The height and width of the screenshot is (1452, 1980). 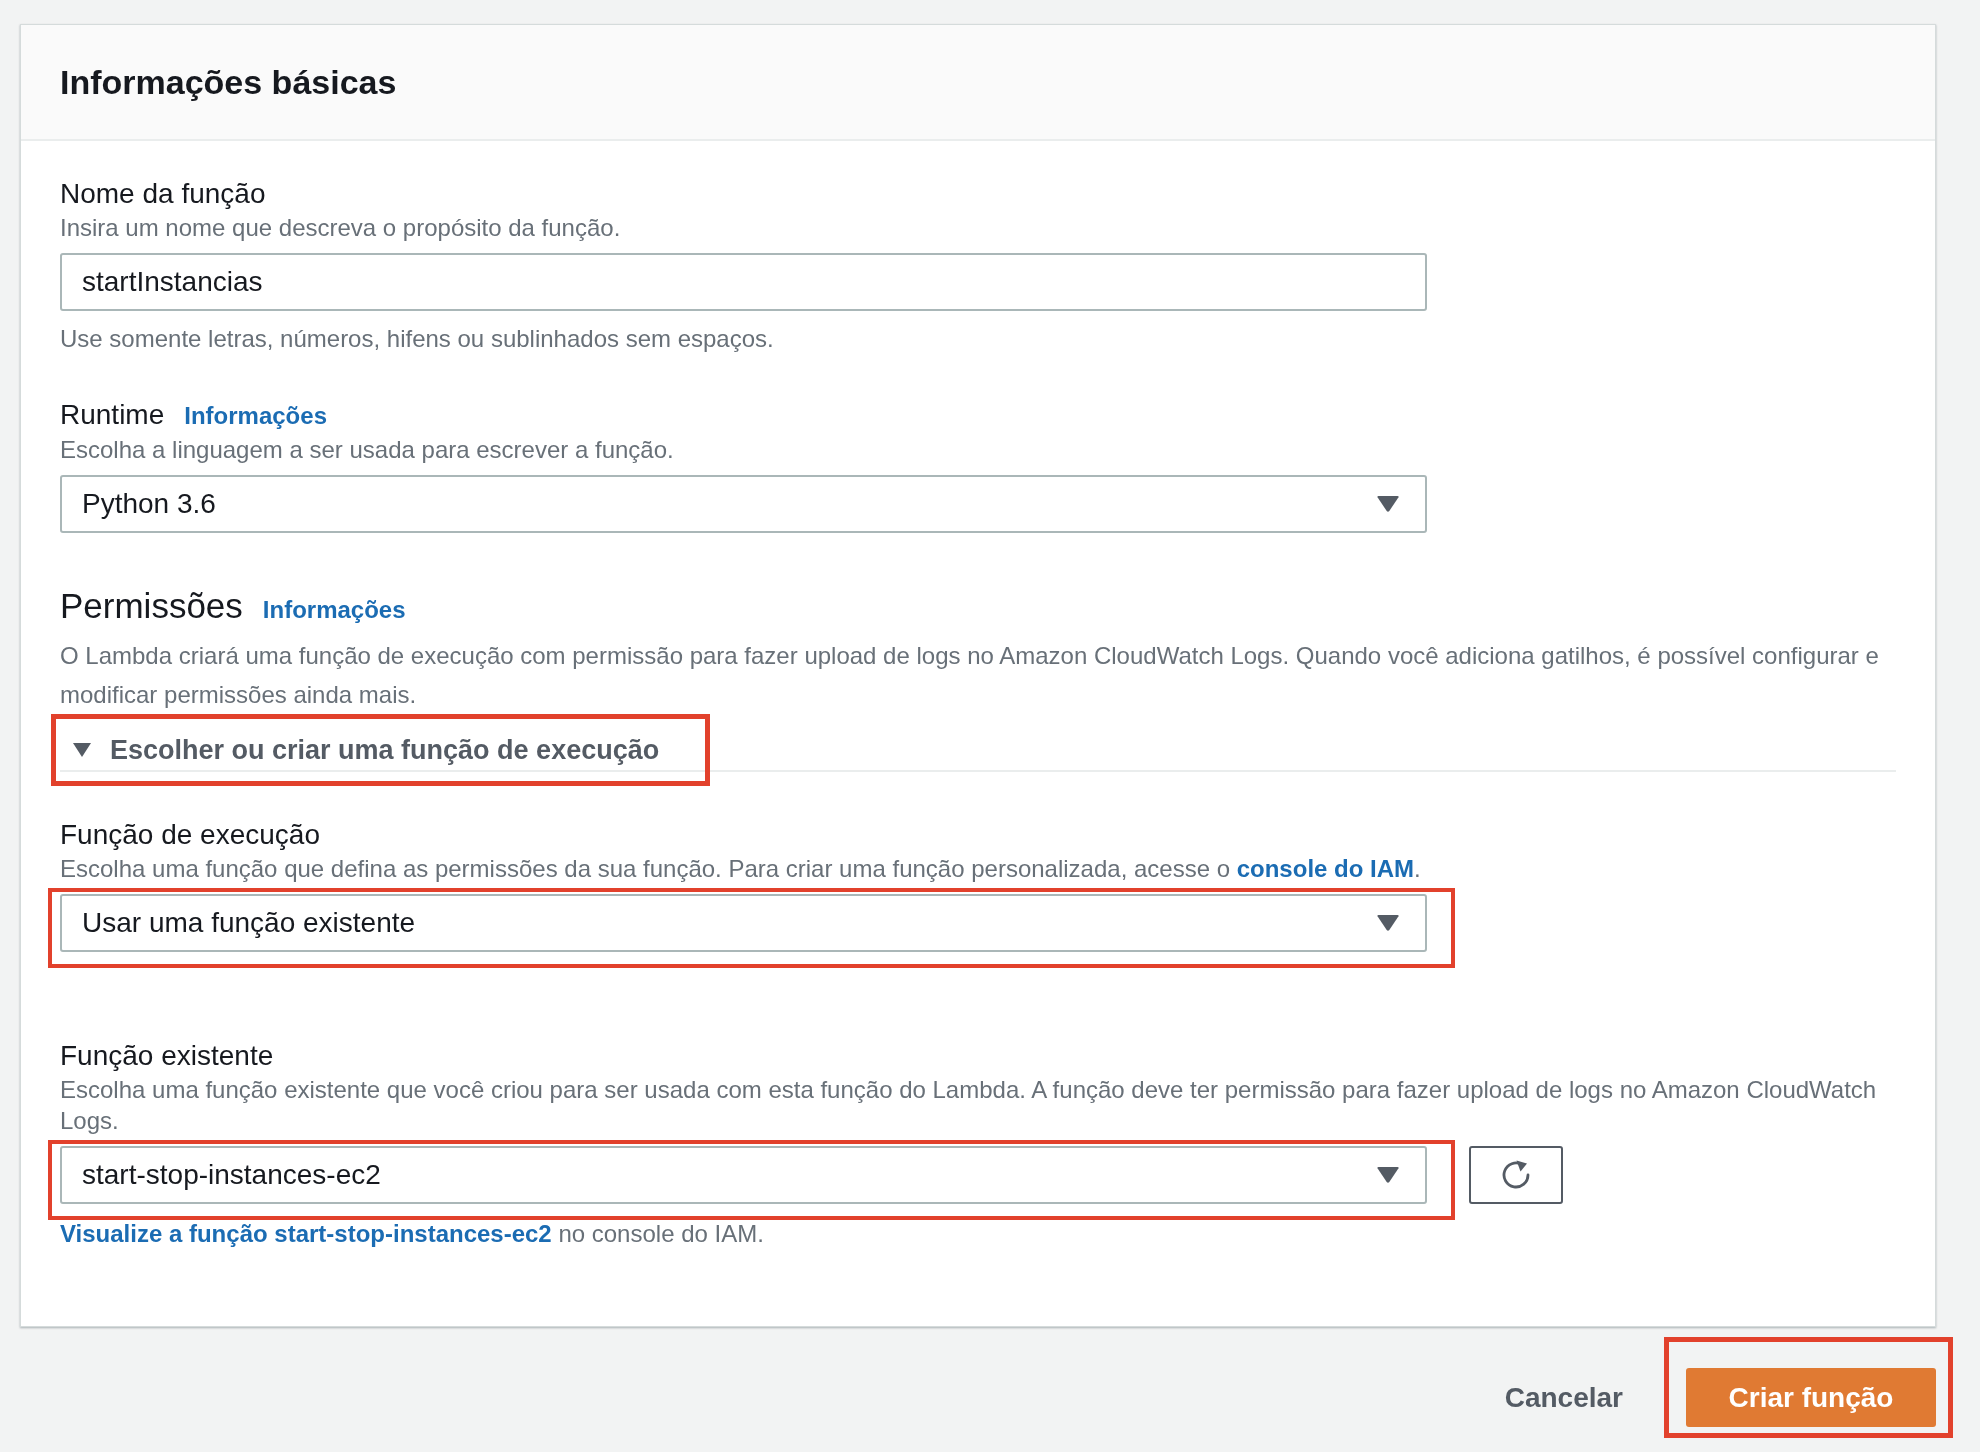 I want to click on panel-title: Informações básicas, so click(x=228, y=82).